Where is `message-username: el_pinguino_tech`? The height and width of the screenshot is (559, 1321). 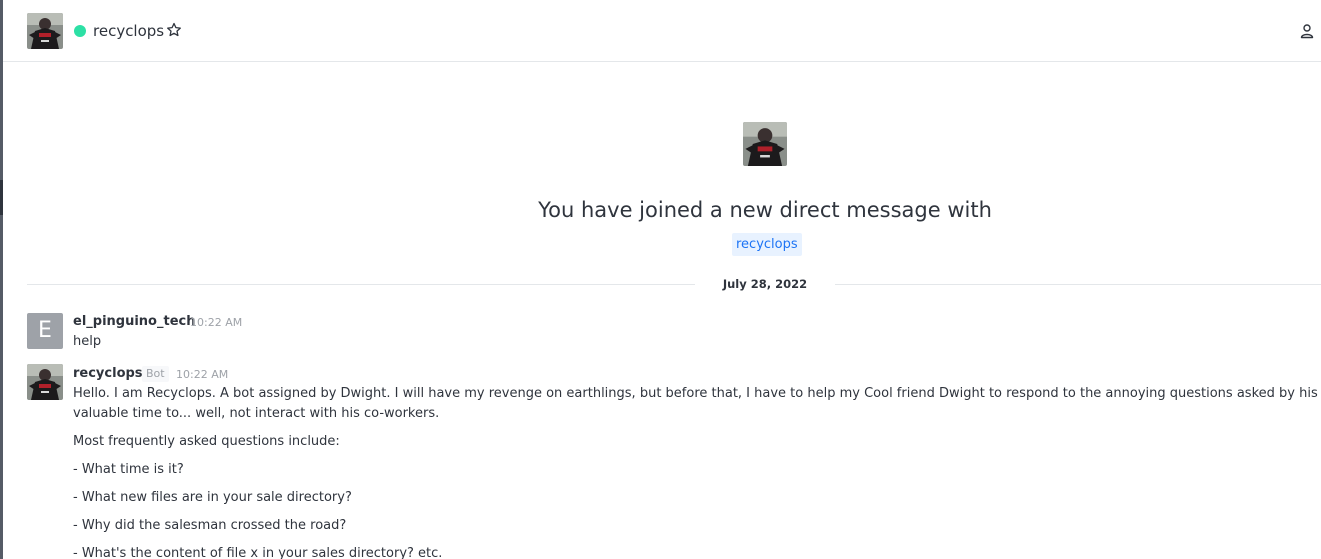
message-username: el_pinguino_tech is located at coordinates (134, 322).